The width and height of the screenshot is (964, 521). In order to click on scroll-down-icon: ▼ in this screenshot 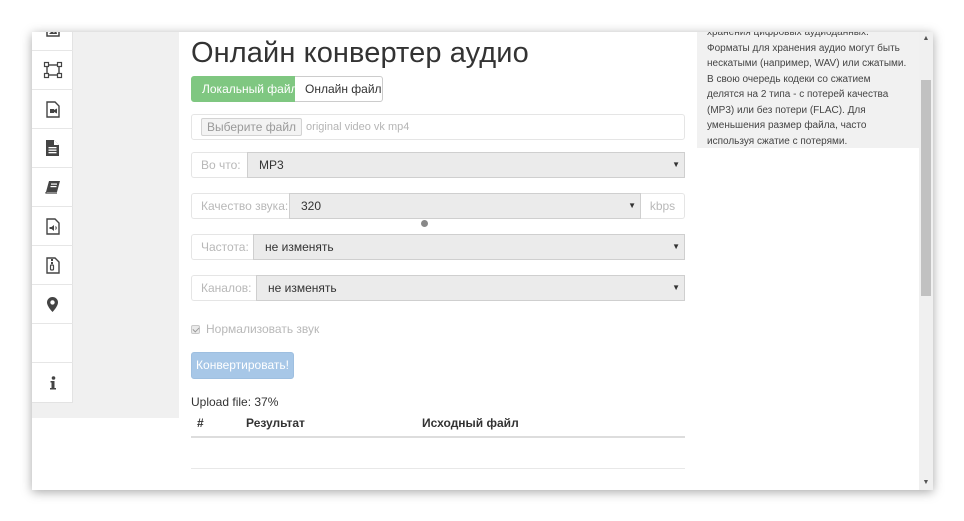, I will do `click(926, 483)`.